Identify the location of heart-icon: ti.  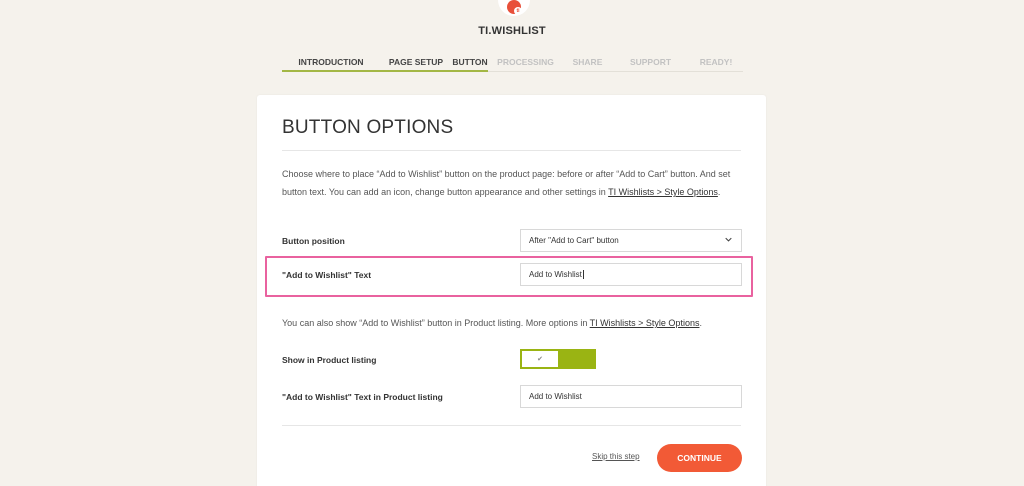
(514, 7).